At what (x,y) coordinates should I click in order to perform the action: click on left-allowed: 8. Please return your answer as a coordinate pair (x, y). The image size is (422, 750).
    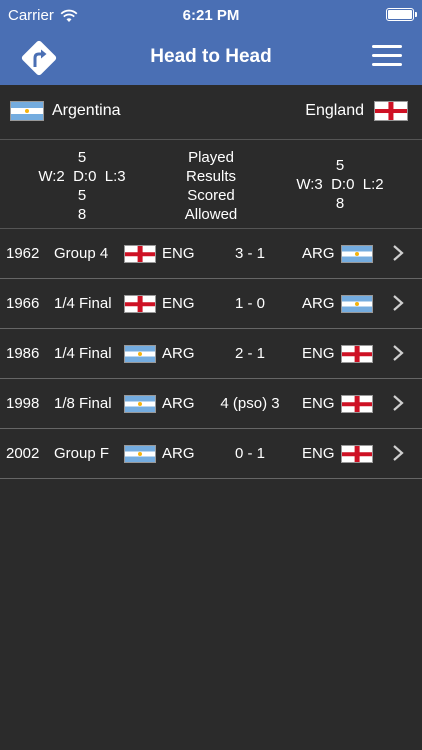
    Looking at the image, I should click on (82, 214).